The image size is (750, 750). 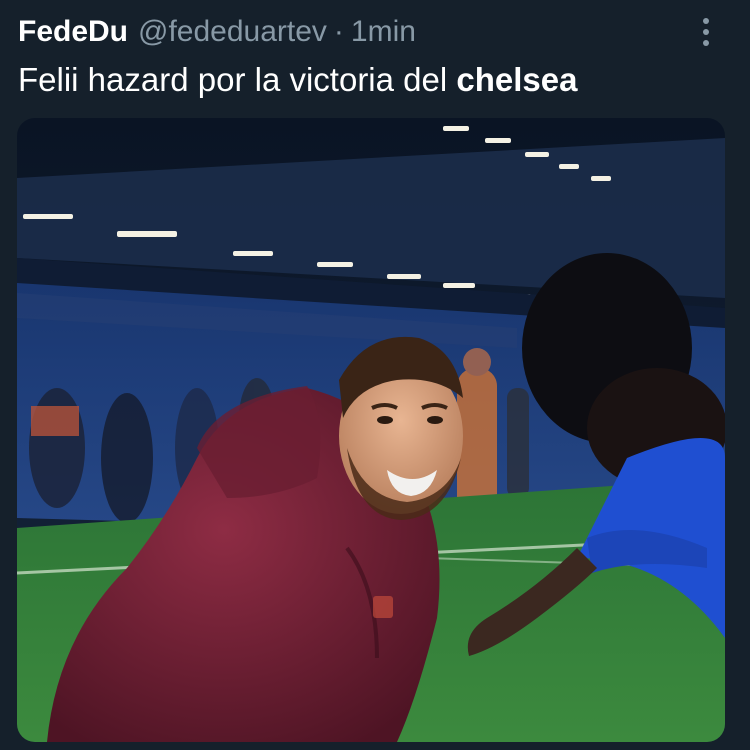 I want to click on tweet-header: FedeDu @fededuartev · 1min, so click(x=217, y=32).